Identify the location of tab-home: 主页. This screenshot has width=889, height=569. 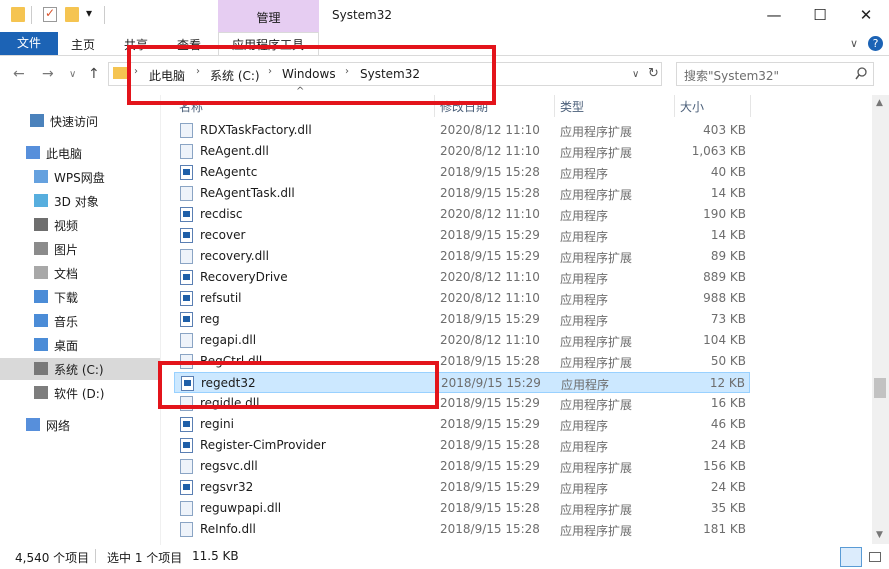
(83, 44).